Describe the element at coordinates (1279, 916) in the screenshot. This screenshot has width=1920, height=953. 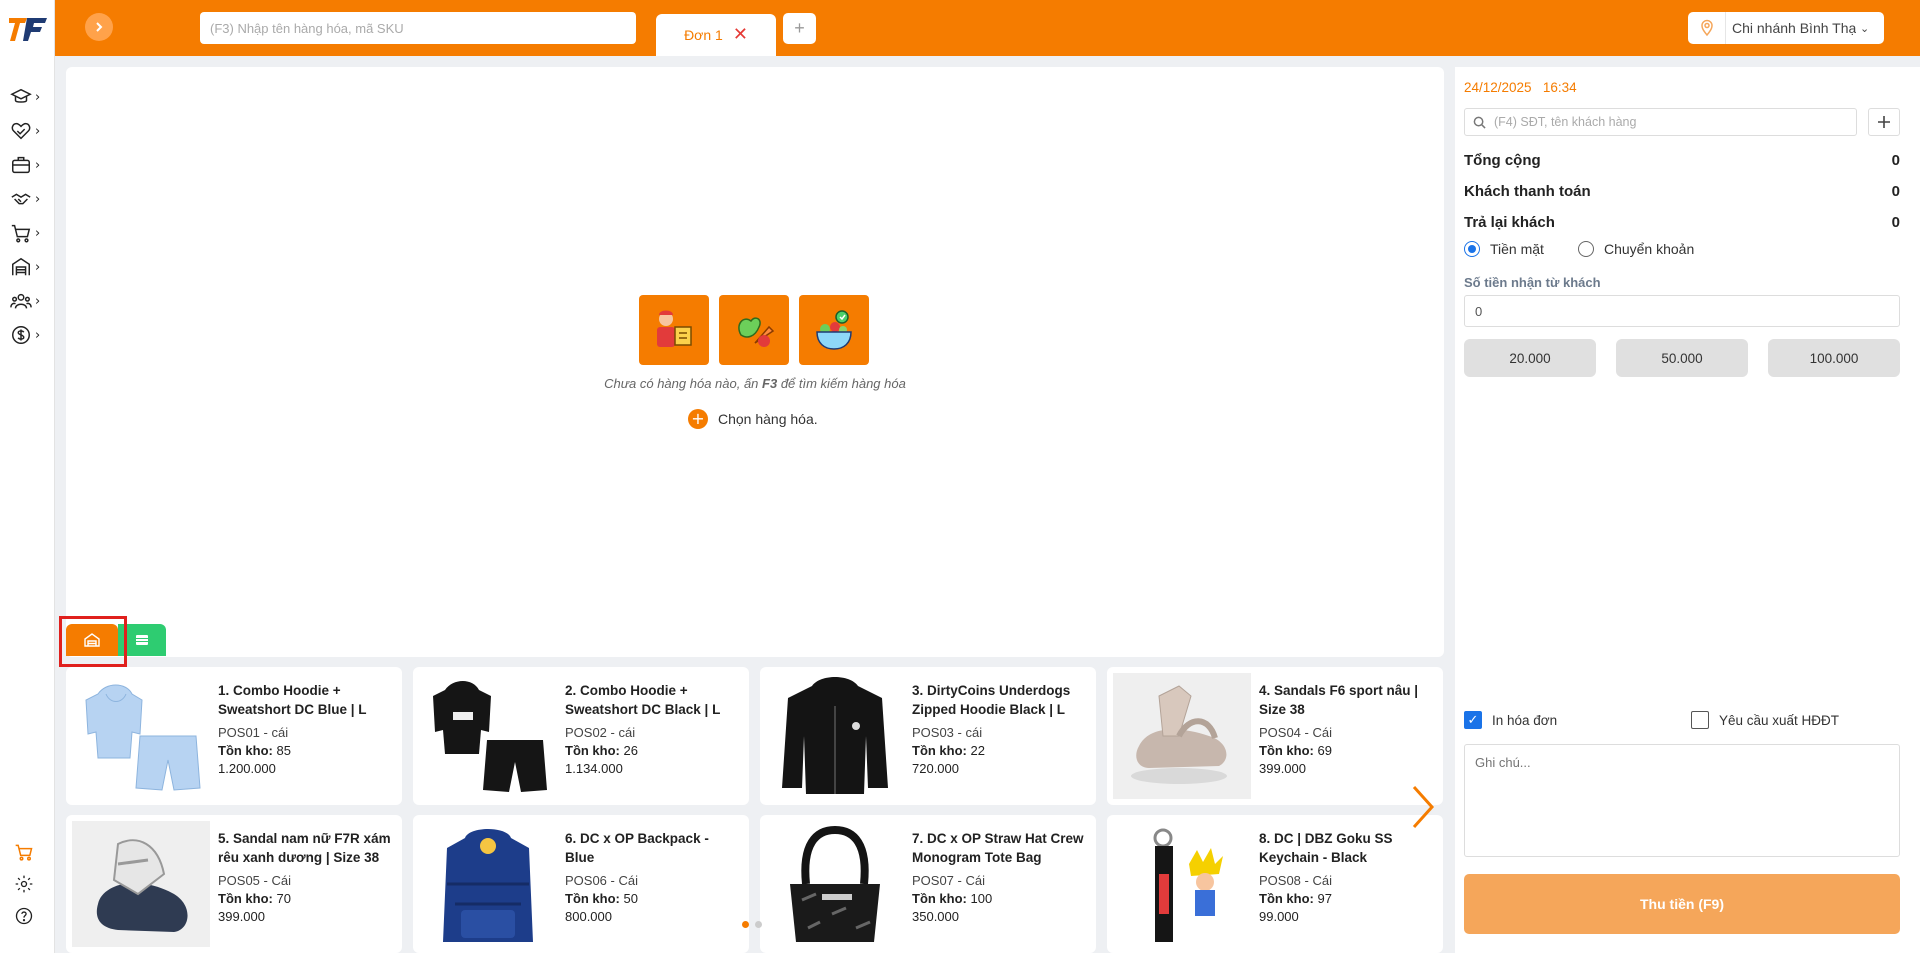
I see `product-price: 99.000` at that location.